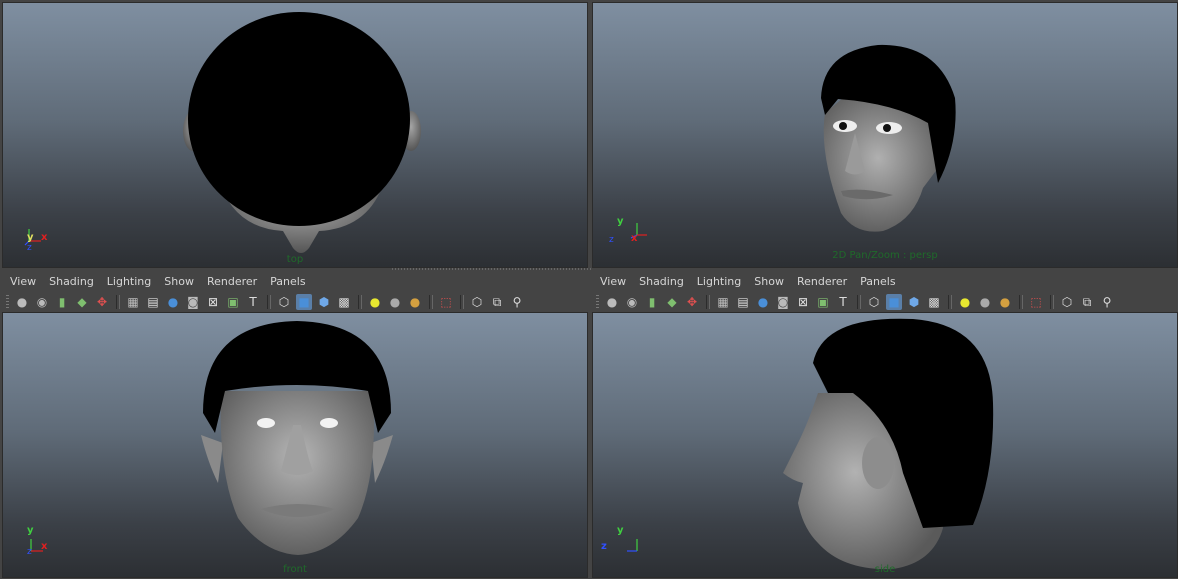 This screenshot has height=579, width=1178. I want to click on ear-right, so click(382, 459).